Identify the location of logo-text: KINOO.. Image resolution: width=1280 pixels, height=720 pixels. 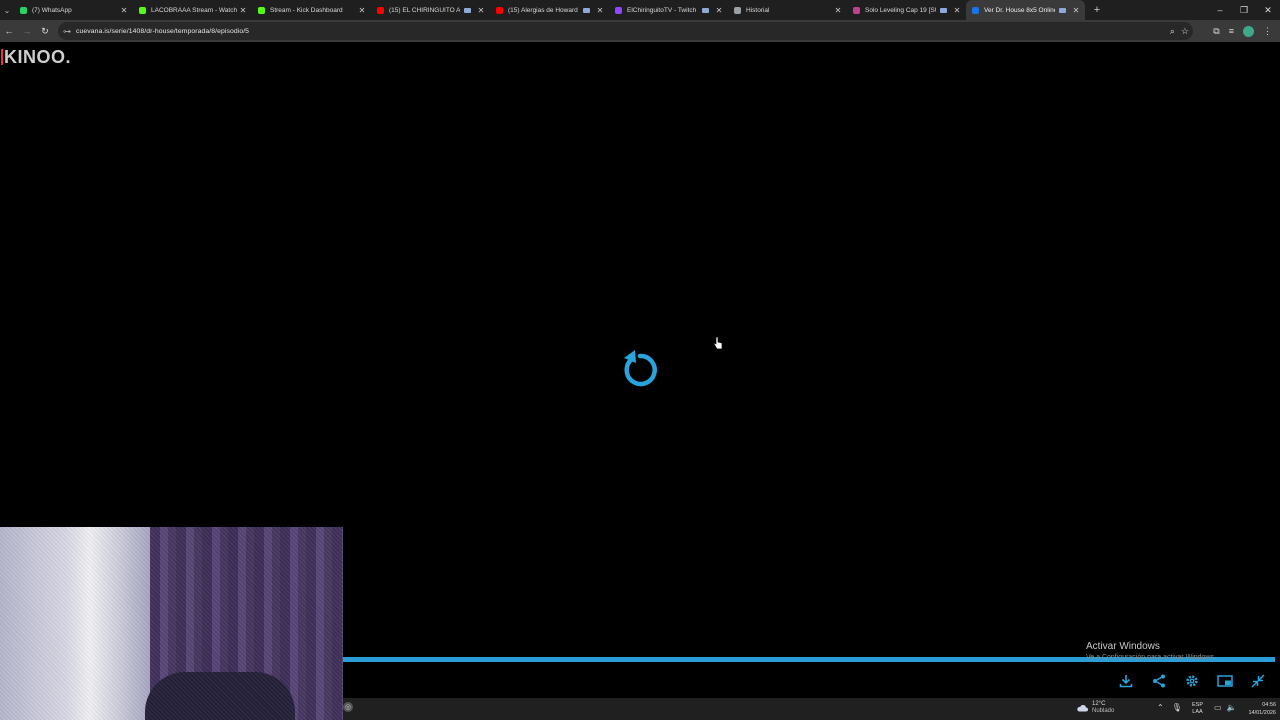
(38, 57).